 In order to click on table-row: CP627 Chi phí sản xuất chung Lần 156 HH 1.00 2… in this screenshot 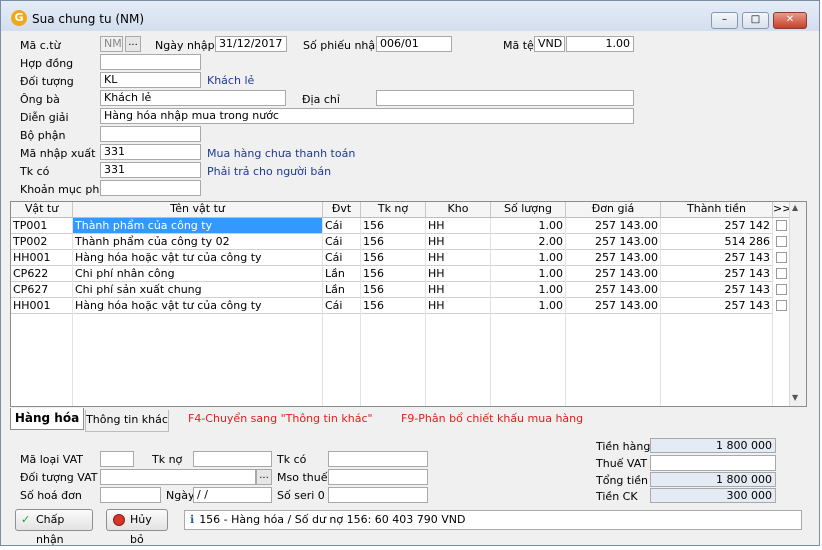, I will do `click(400, 290)`.